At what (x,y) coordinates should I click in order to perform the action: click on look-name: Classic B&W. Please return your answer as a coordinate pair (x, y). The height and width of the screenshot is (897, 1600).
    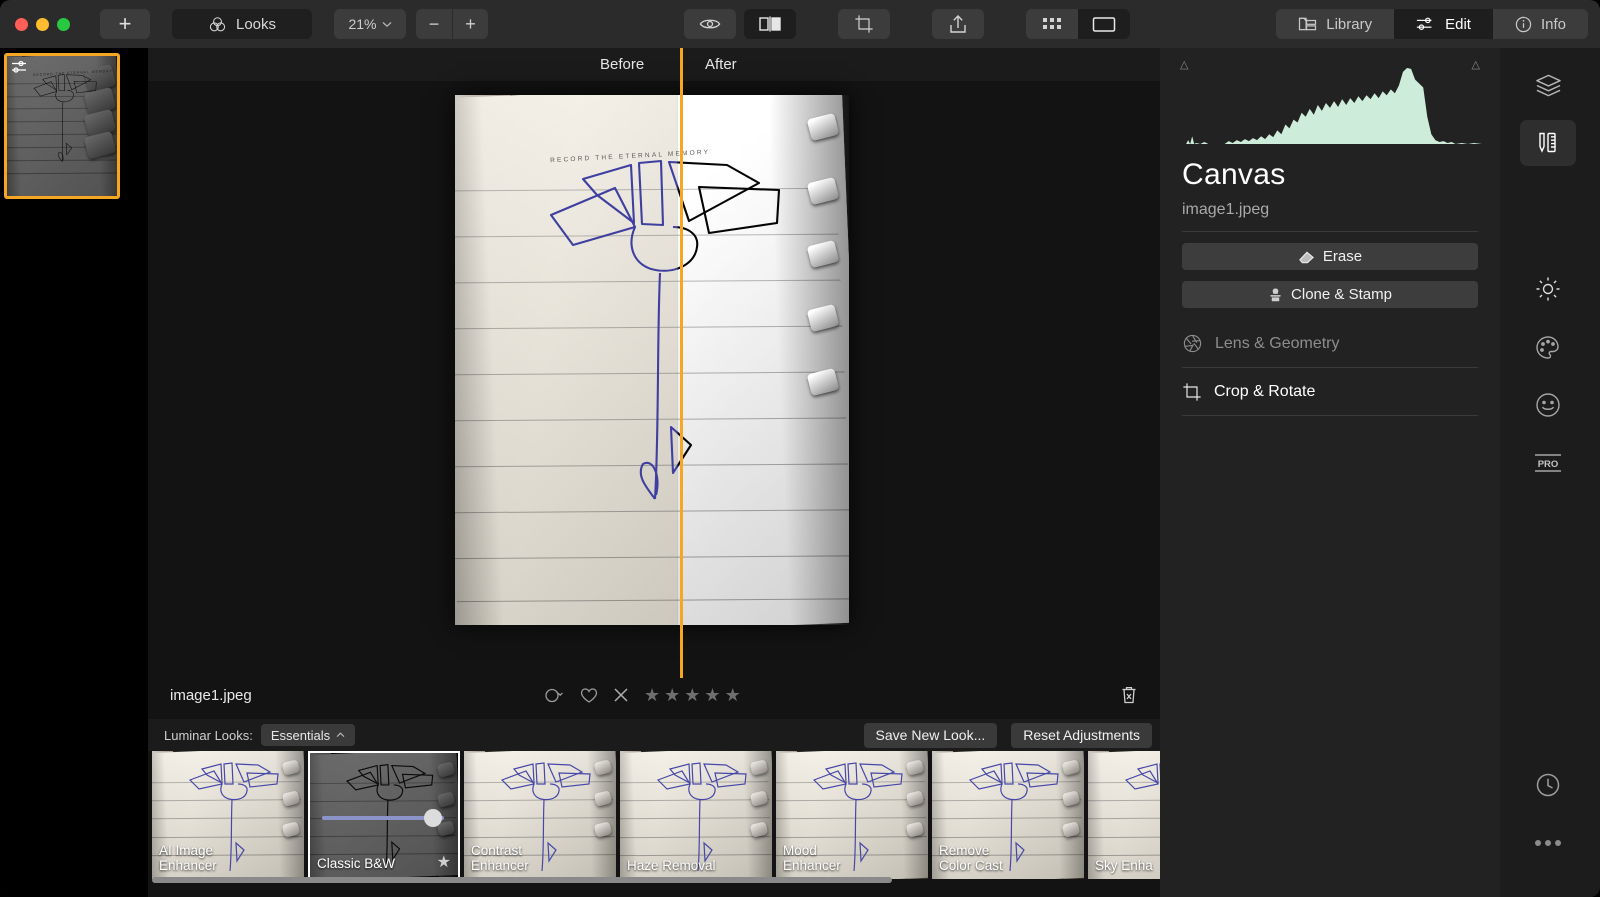
    Looking at the image, I should click on (356, 863).